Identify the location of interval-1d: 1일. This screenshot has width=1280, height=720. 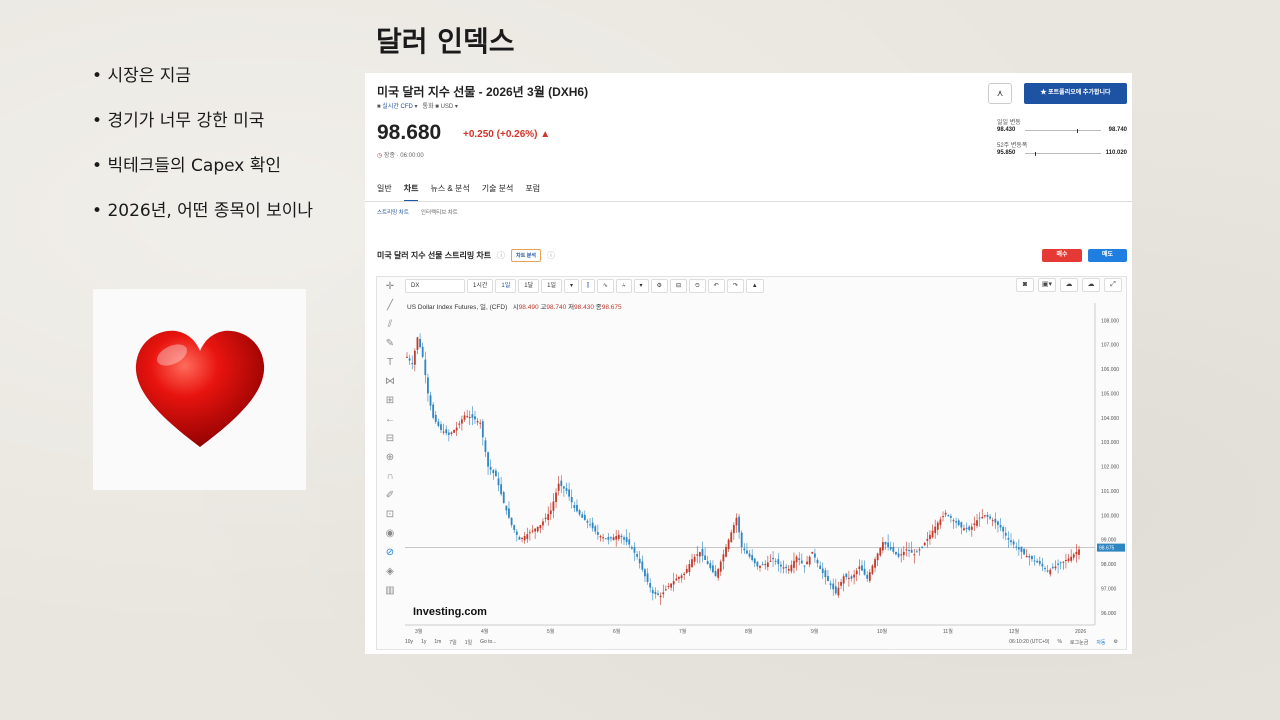
(506, 286).